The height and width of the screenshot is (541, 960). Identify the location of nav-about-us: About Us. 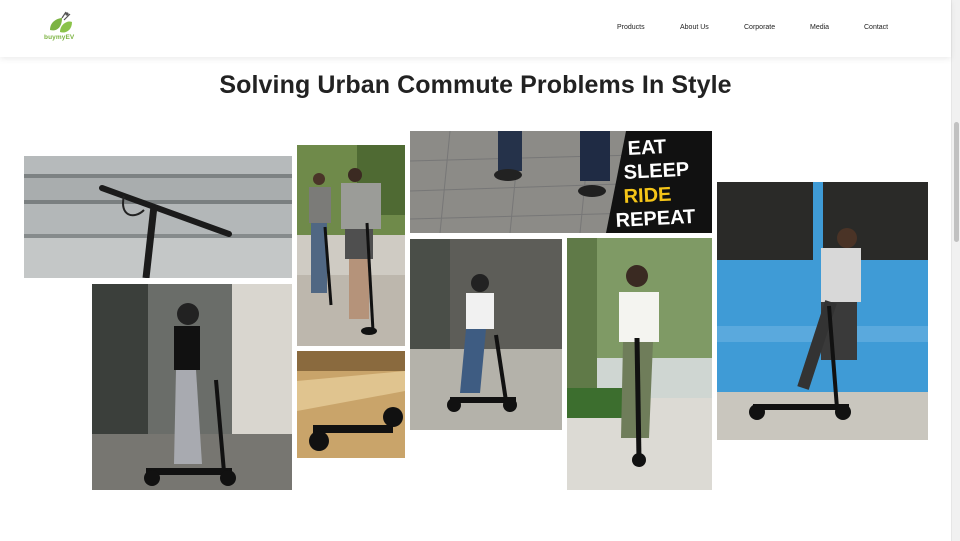
(694, 27).